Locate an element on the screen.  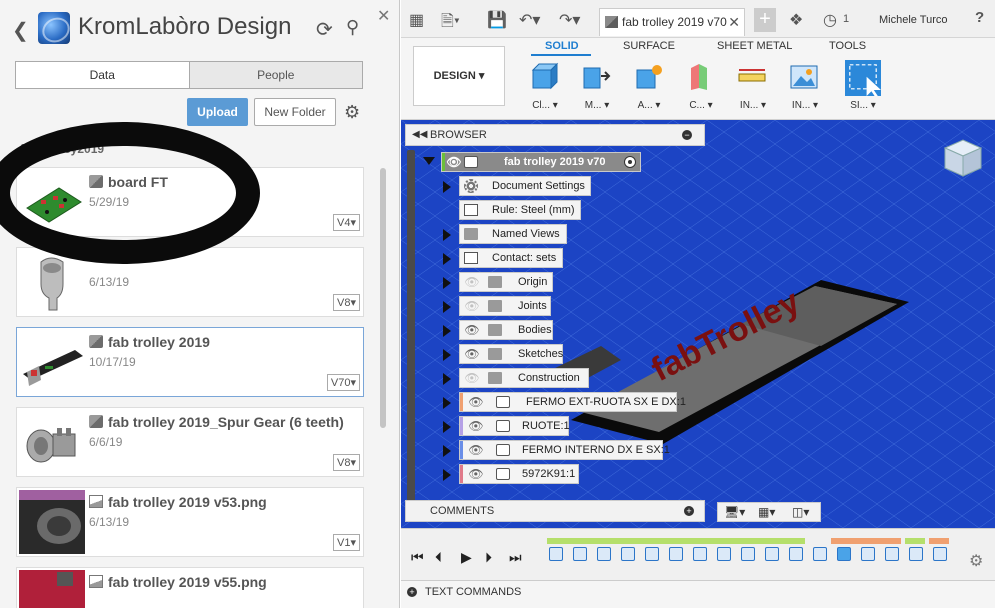
select-tool: SI... ▾ is located at coordinates (863, 88).